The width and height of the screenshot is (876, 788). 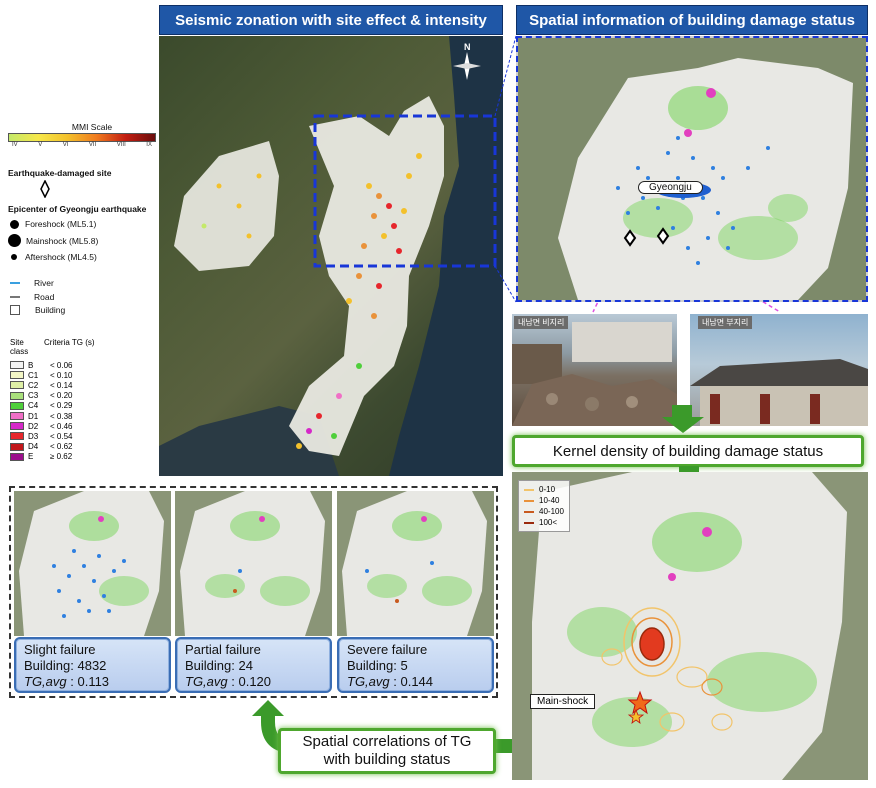 What do you see at coordinates (683, 419) in the screenshot?
I see `arrow-down-icon` at bounding box center [683, 419].